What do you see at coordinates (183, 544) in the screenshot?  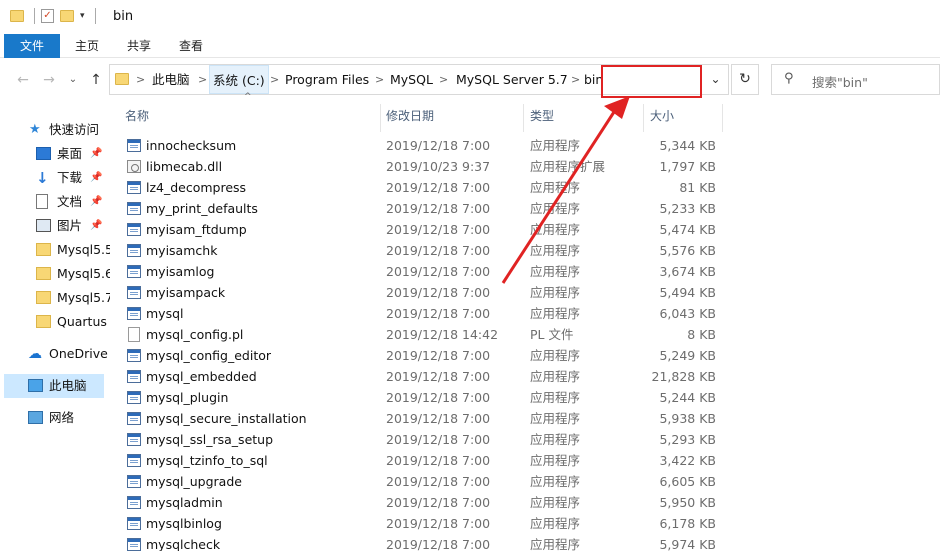 I see `file-name: mysqlcheck` at bounding box center [183, 544].